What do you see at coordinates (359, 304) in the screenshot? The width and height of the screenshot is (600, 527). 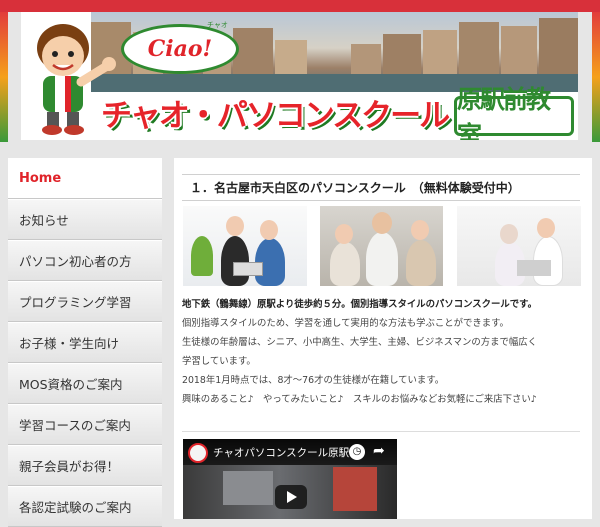 I see `intro-lead: 地下鉄（鶴舞線）原駅より徒歩約５分。個別指導スタイルのパソコンスクールです。` at bounding box center [359, 304].